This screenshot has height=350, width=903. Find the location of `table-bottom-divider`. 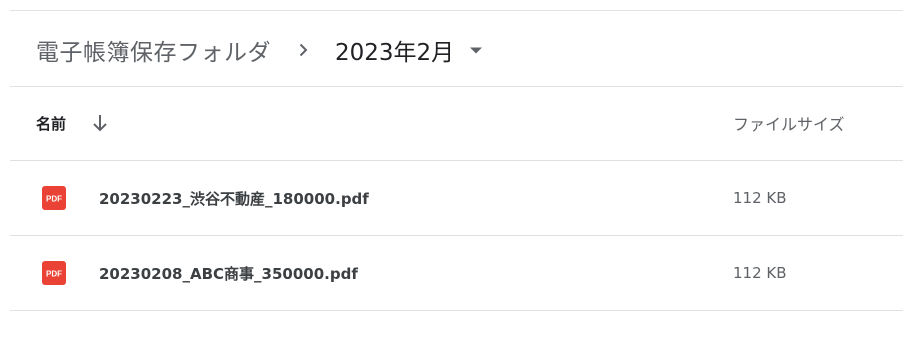

table-bottom-divider is located at coordinates (456, 310).